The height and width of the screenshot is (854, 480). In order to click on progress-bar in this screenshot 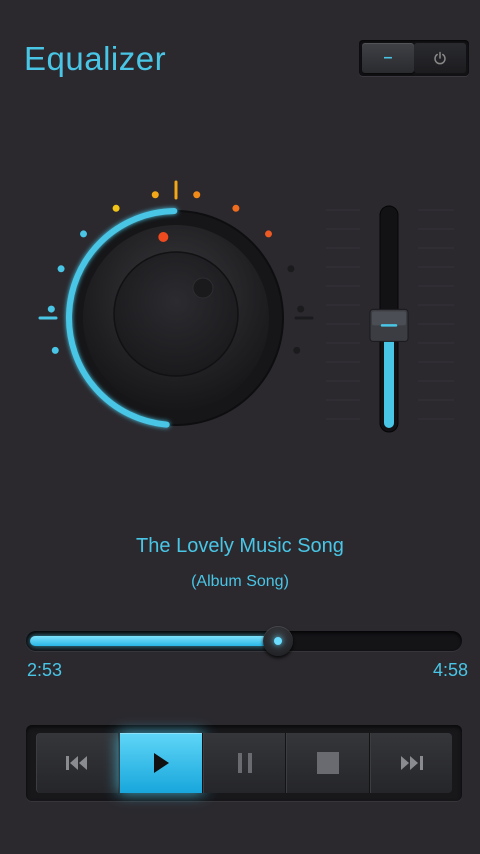, I will do `click(244, 641)`.